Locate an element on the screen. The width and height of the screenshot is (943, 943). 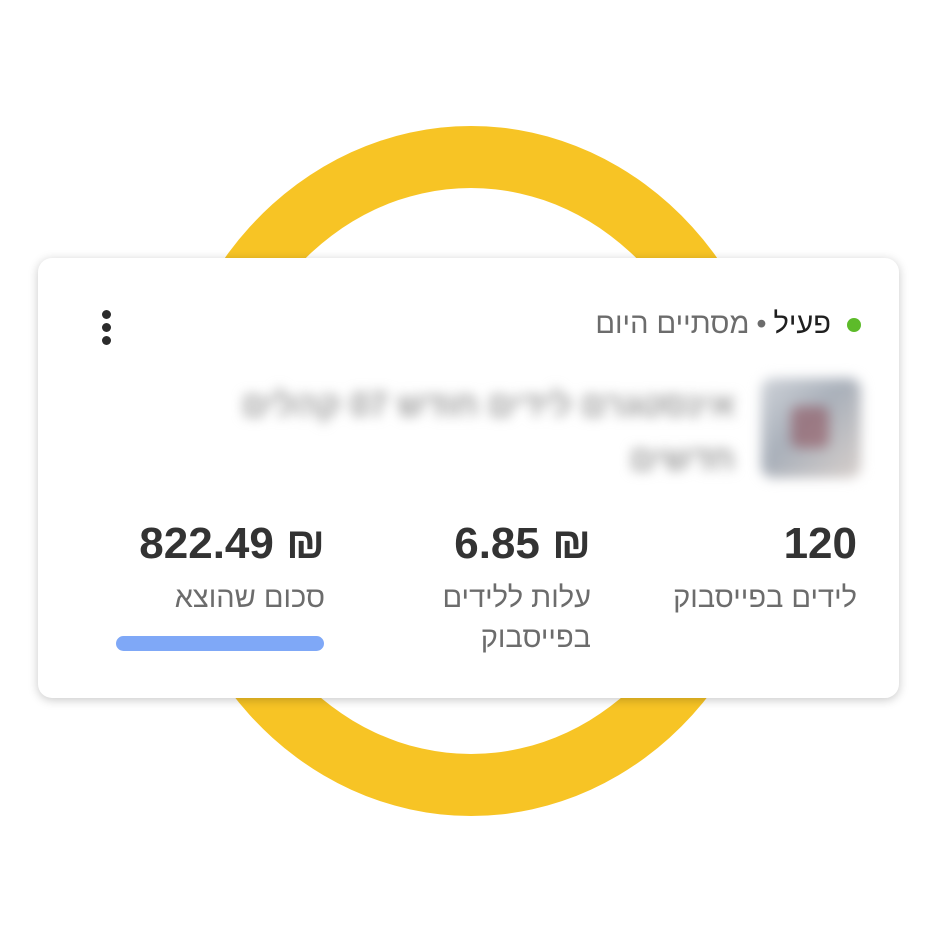
campaign-status: פעיל • מסתיים היום is located at coordinates (728, 324).